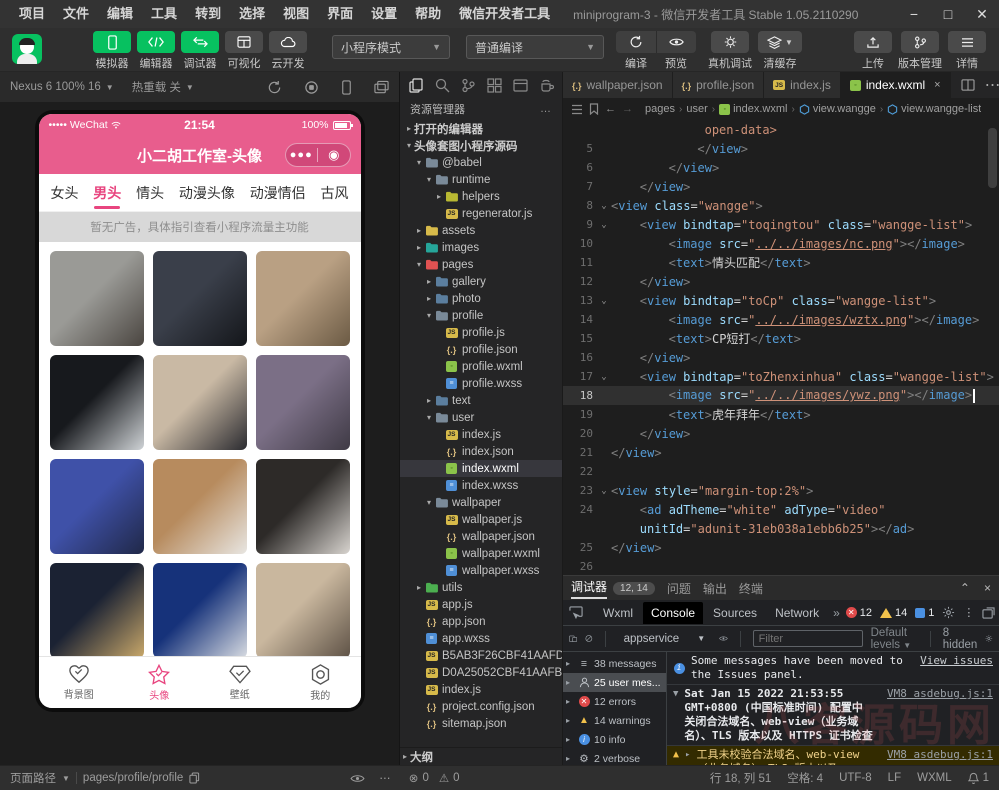 The width and height of the screenshot is (999, 790). I want to click on editor-tab-index.js: JS index.js, so click(802, 85).